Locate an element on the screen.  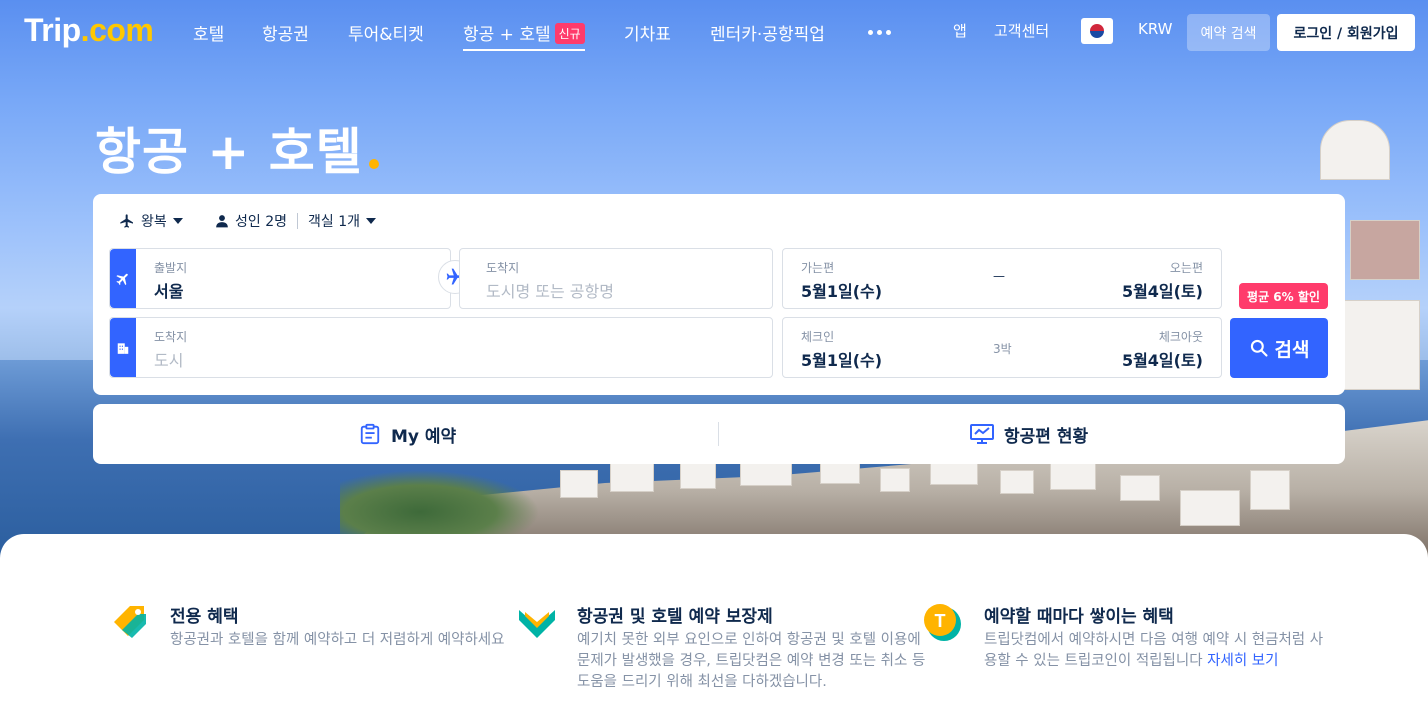
trip-logo: Trip.com is located at coordinates (89, 30).